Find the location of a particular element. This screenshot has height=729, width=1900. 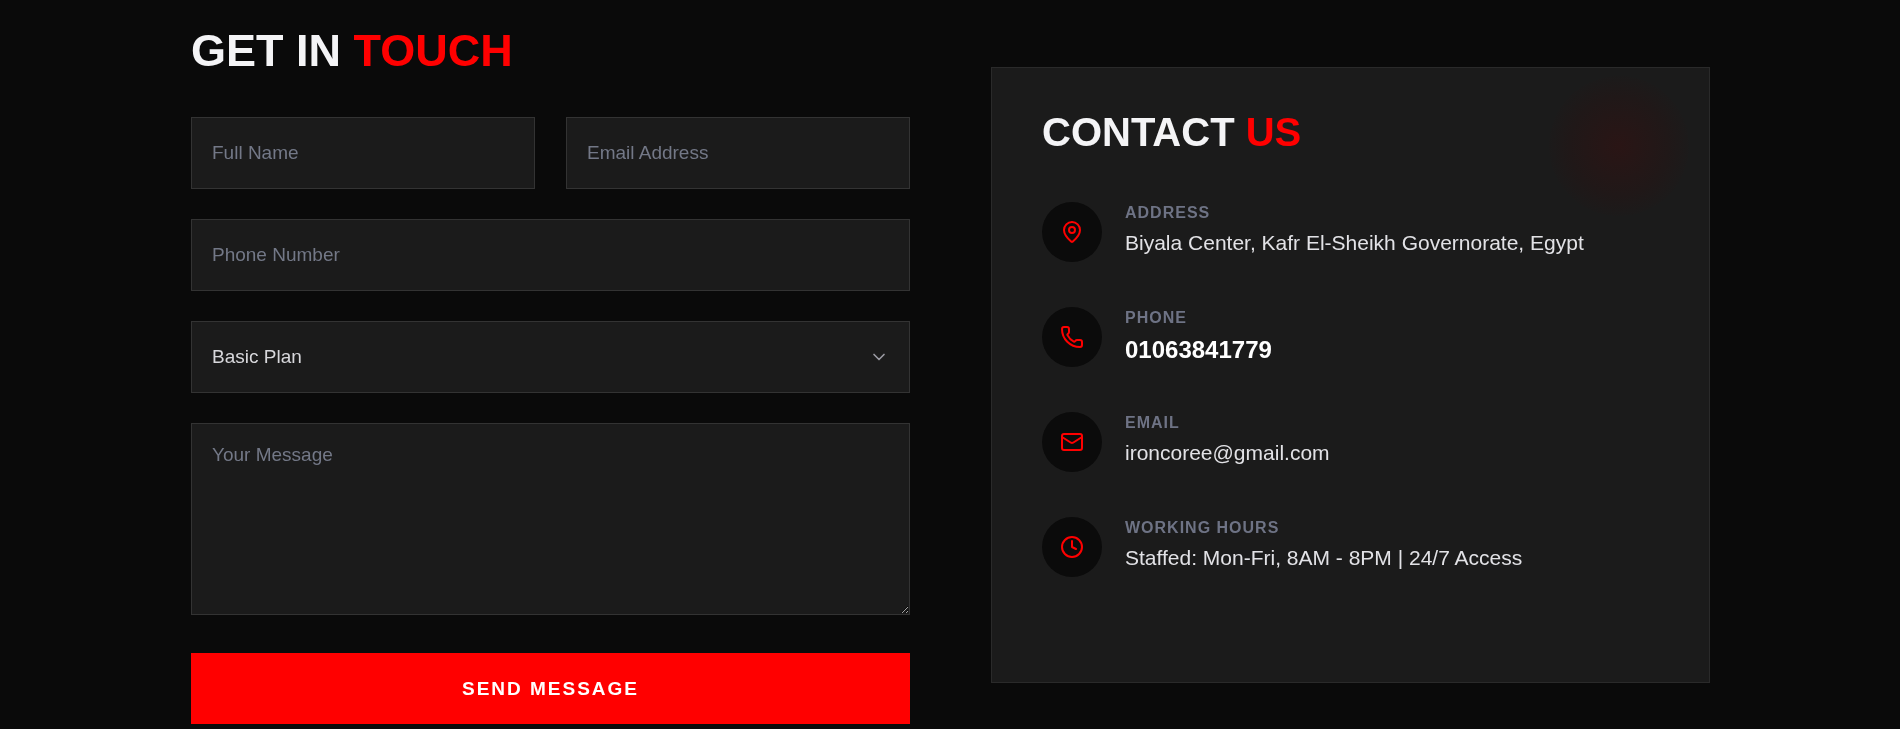

clock-icon is located at coordinates (1072, 547).